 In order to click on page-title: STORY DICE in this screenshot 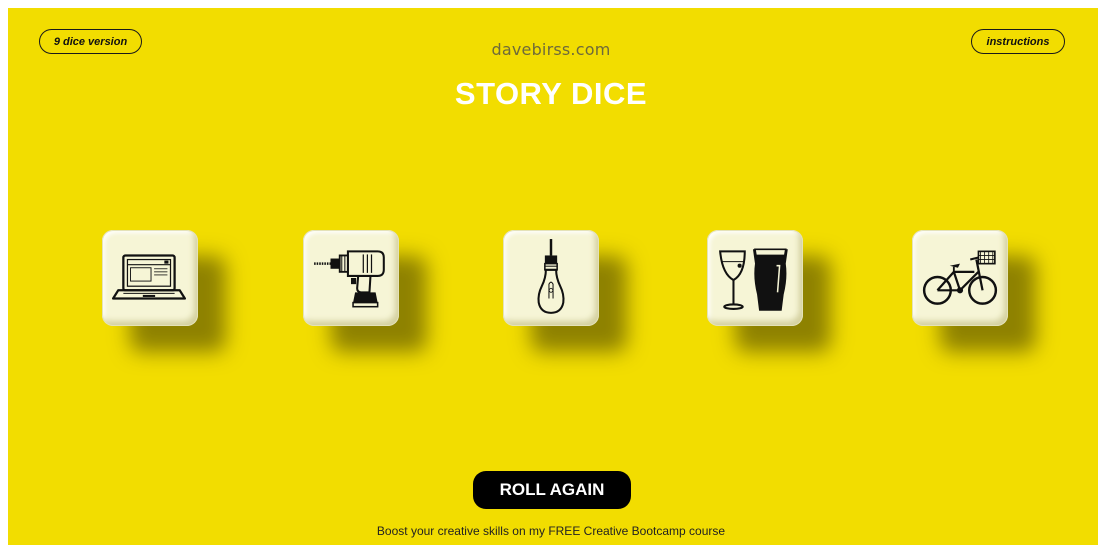, I will do `click(551, 93)`.